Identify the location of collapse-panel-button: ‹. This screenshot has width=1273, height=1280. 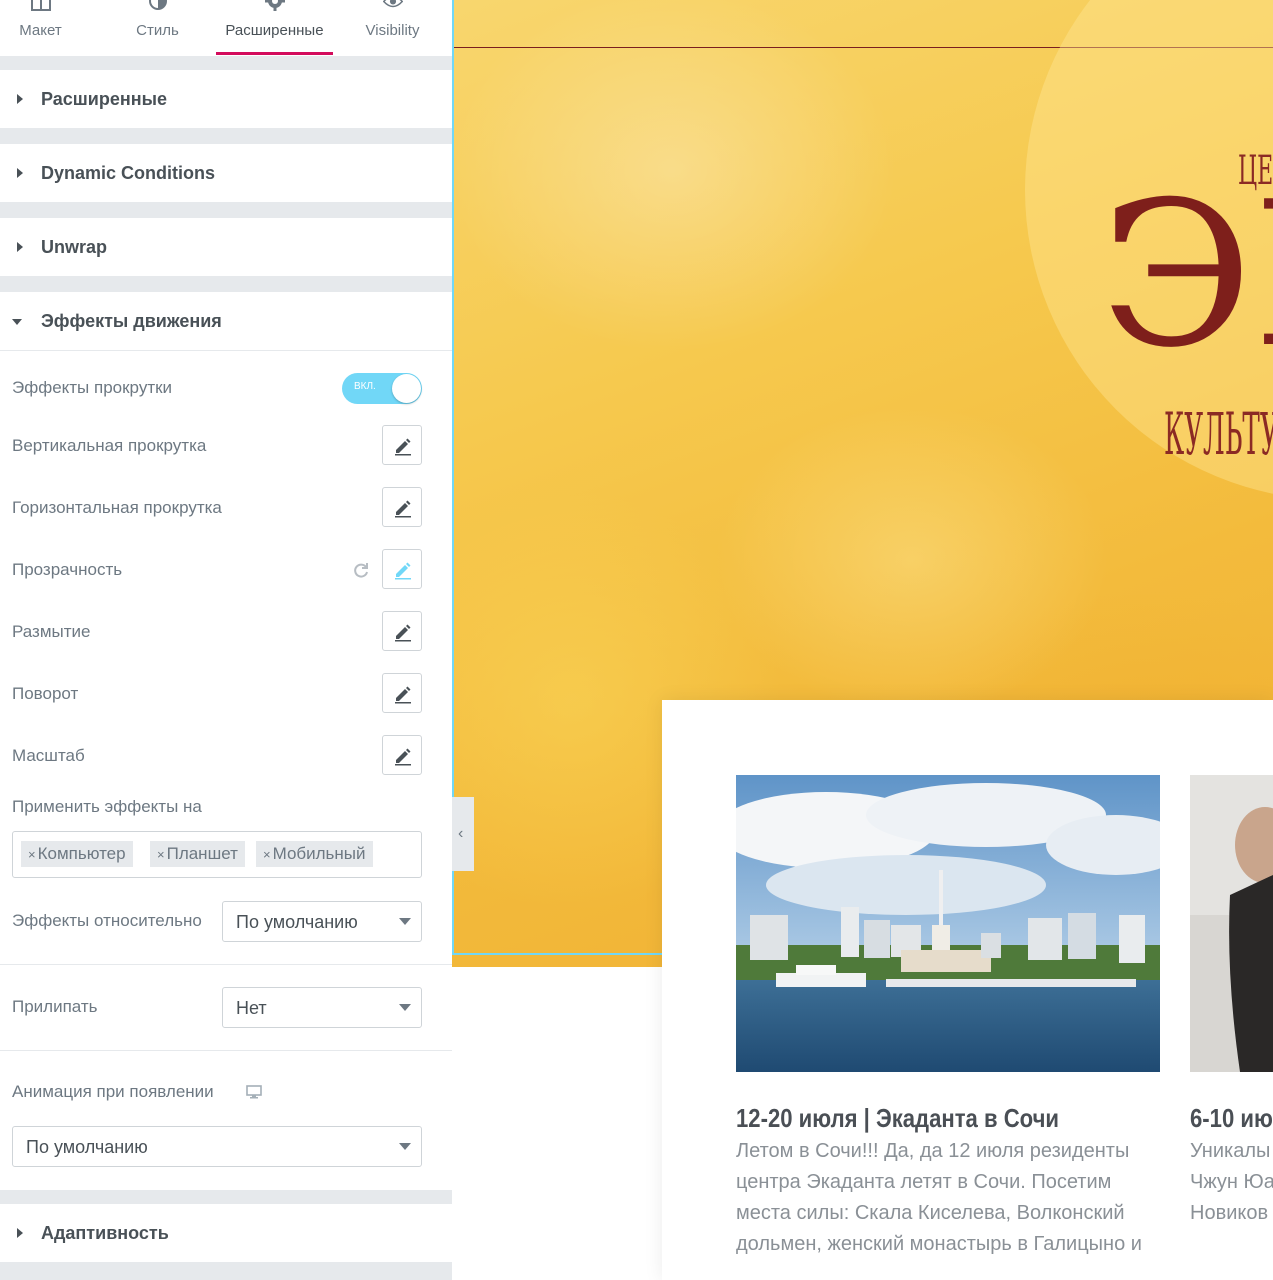
(463, 834).